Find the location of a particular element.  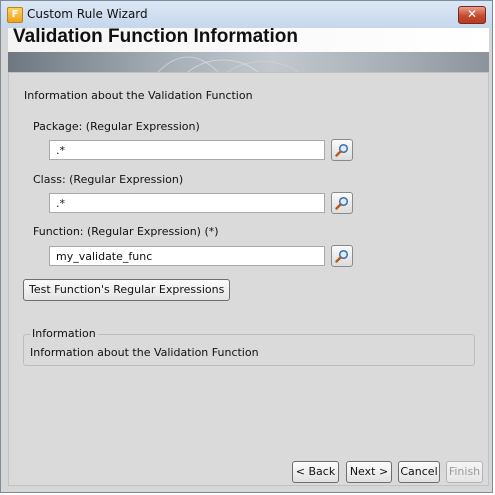

function-label: Function: (Regular Expression) (*) is located at coordinates (126, 231).